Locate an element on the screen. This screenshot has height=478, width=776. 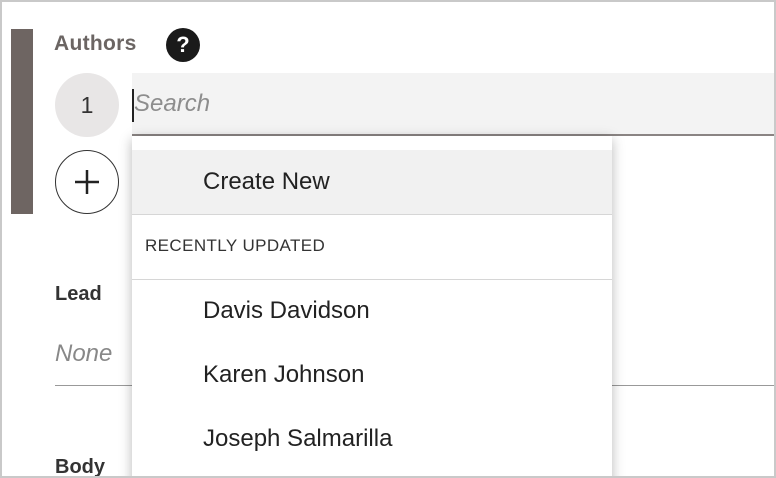
plus-icon is located at coordinates (87, 182).